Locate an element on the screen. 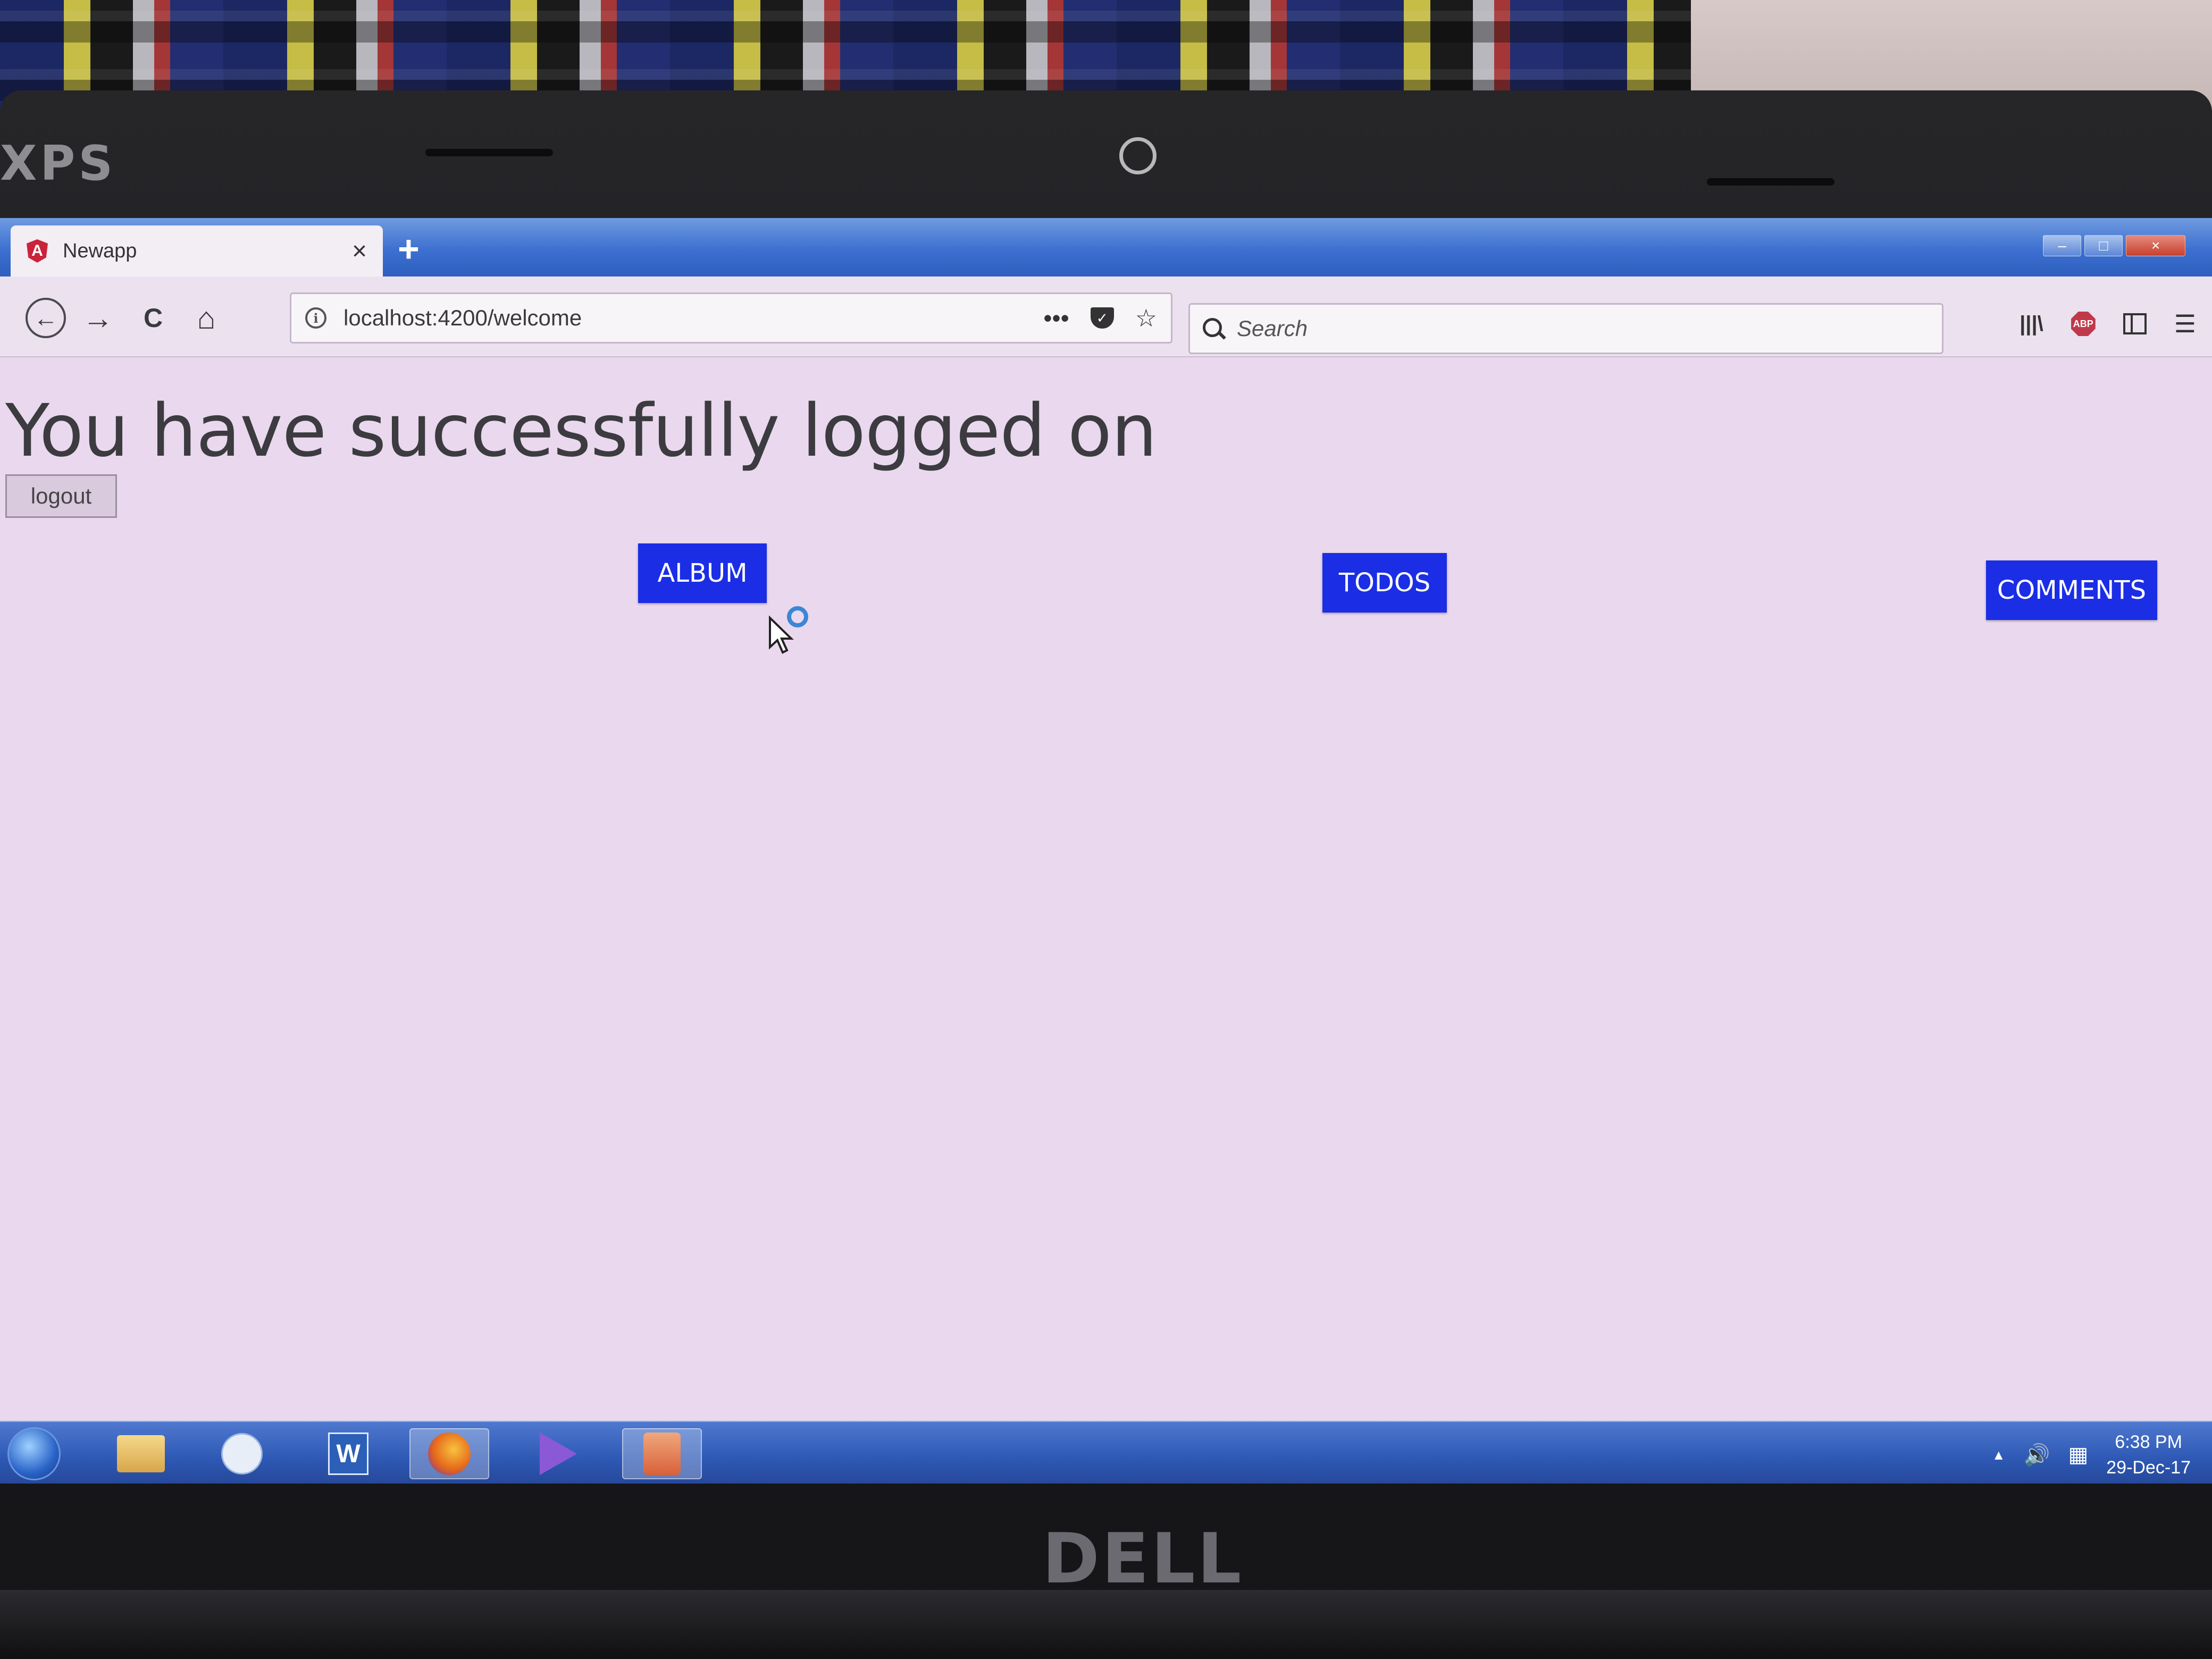  windows-taskbar: W ▲ 🔊 ▦ 6:38 PM 29-Dec-17 is located at coordinates (1106, 1452).